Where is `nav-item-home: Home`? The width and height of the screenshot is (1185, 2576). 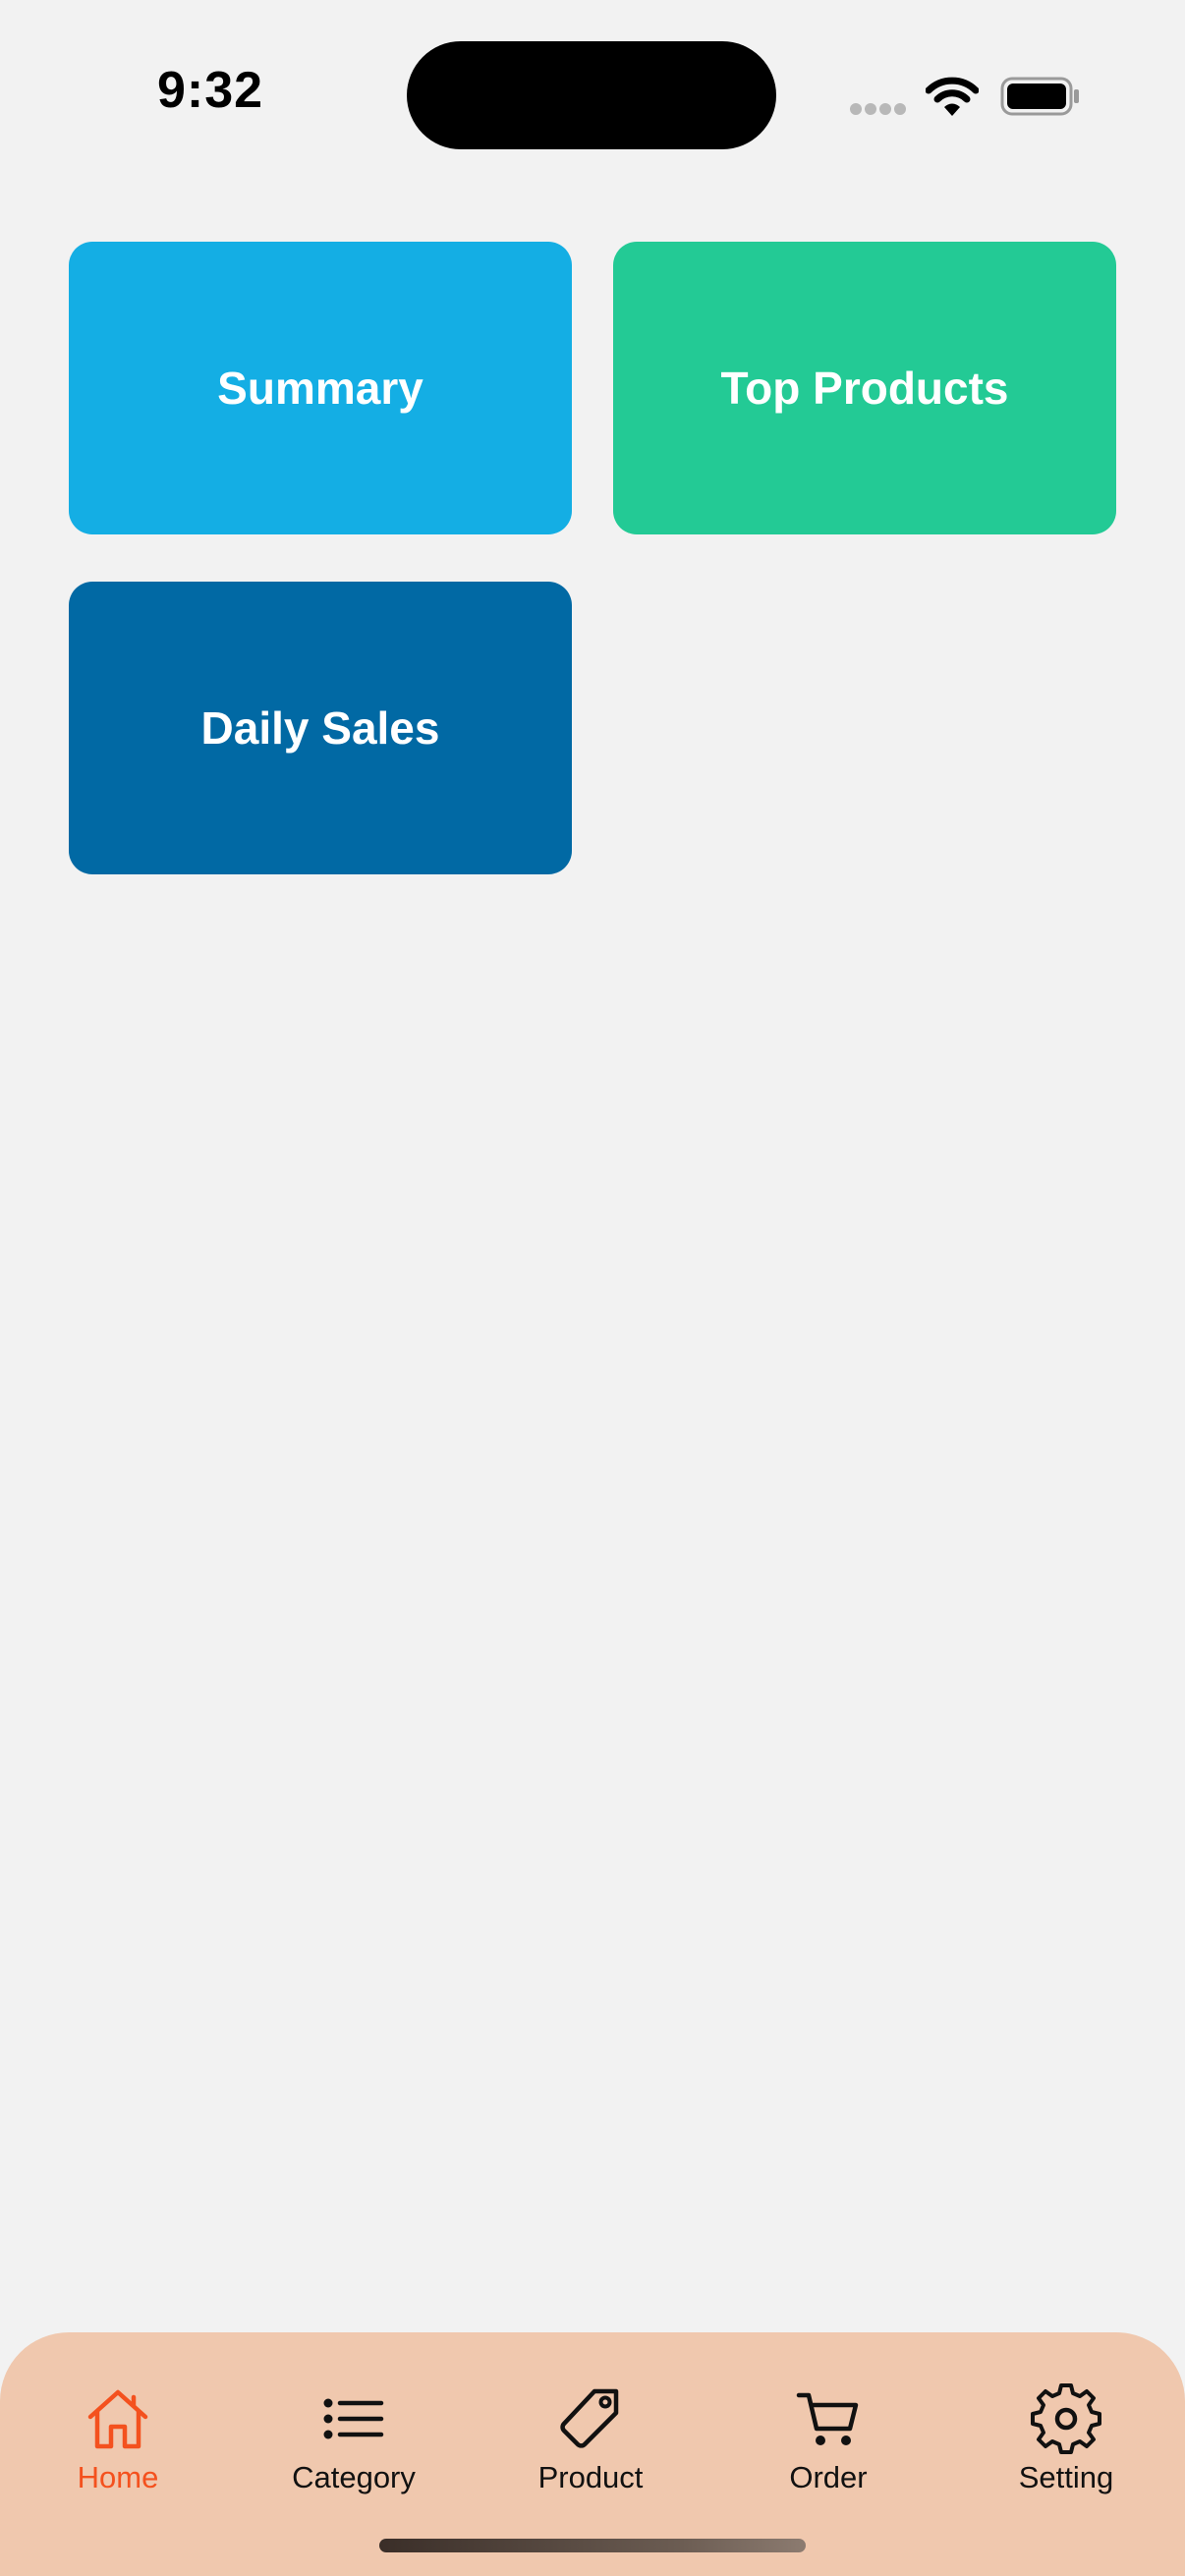
nav-item-home: Home is located at coordinates (118, 2447).